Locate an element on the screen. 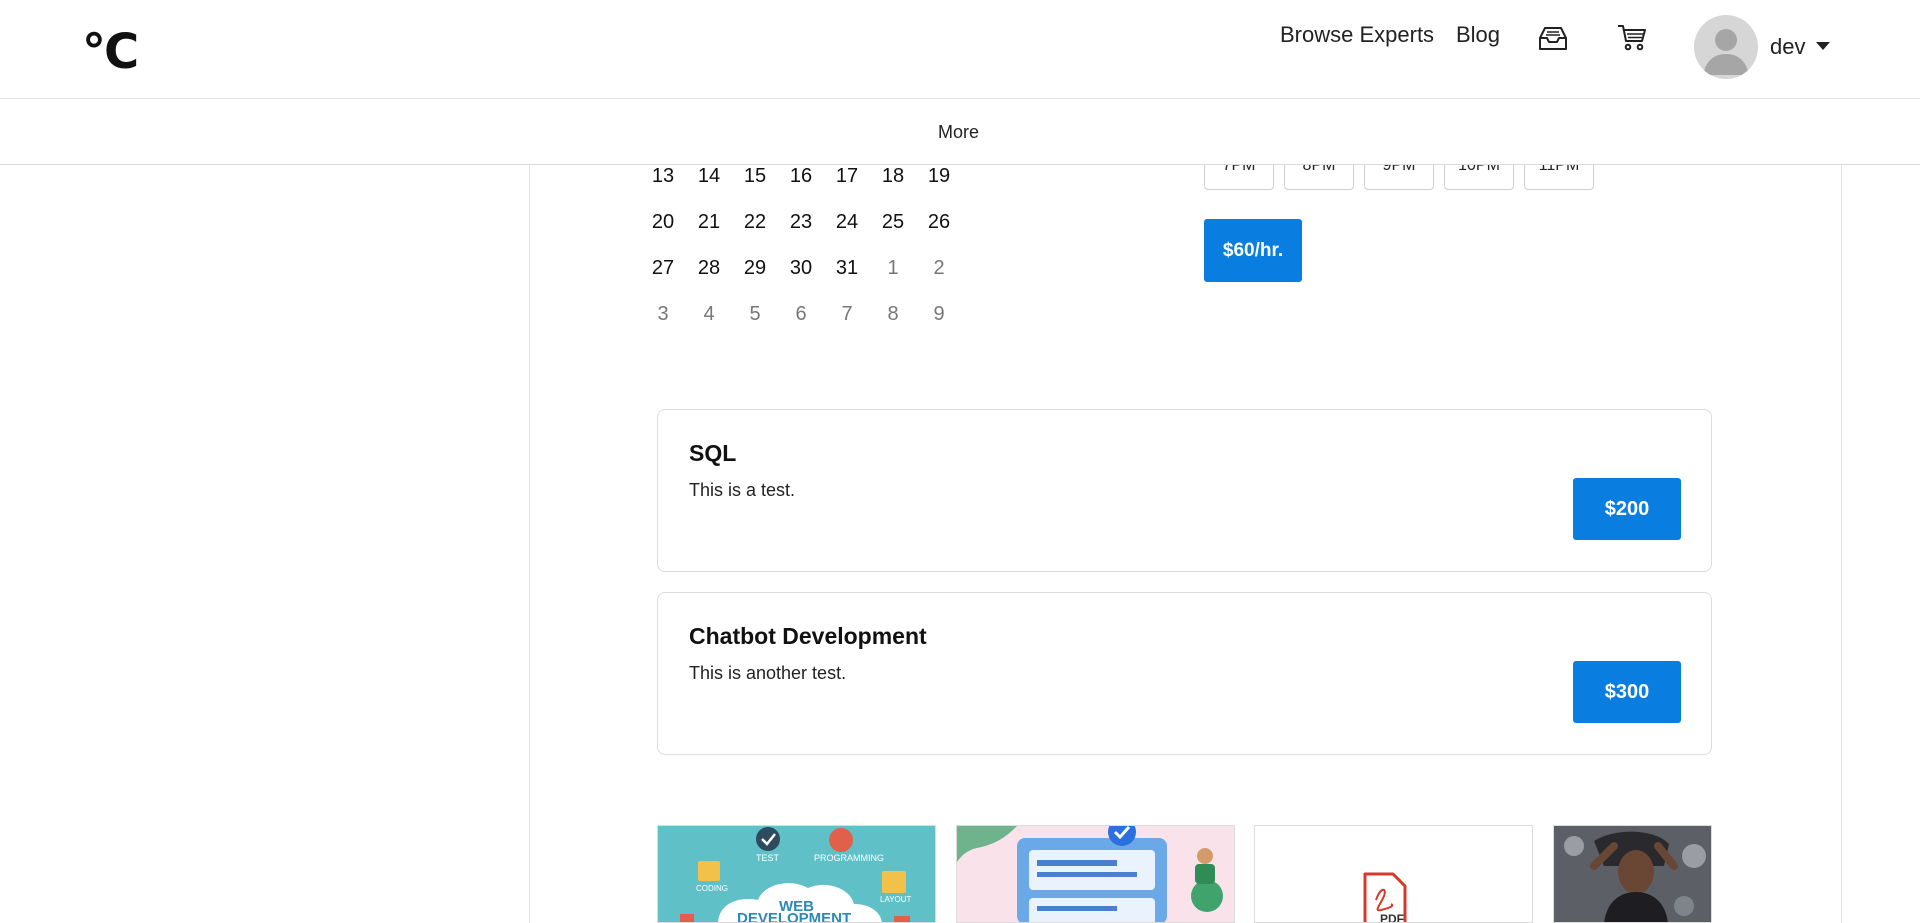 This screenshot has height=923, width=1920. browse-experts-link: Browse Experts is located at coordinates (1357, 35).